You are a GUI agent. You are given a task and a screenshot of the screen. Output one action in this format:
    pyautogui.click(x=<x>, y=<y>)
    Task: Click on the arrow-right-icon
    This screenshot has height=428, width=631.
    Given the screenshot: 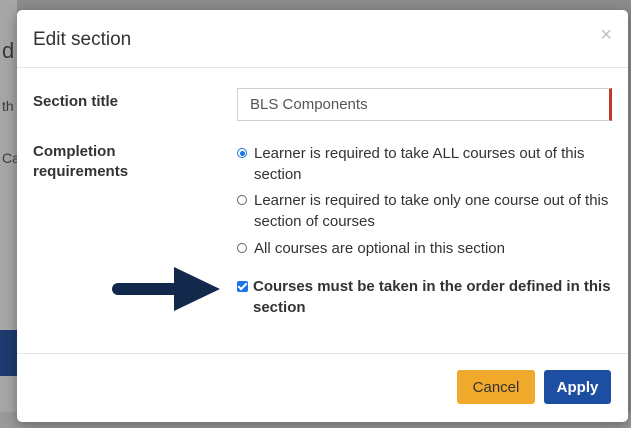 What is the action you would take?
    pyautogui.click(x=166, y=289)
    